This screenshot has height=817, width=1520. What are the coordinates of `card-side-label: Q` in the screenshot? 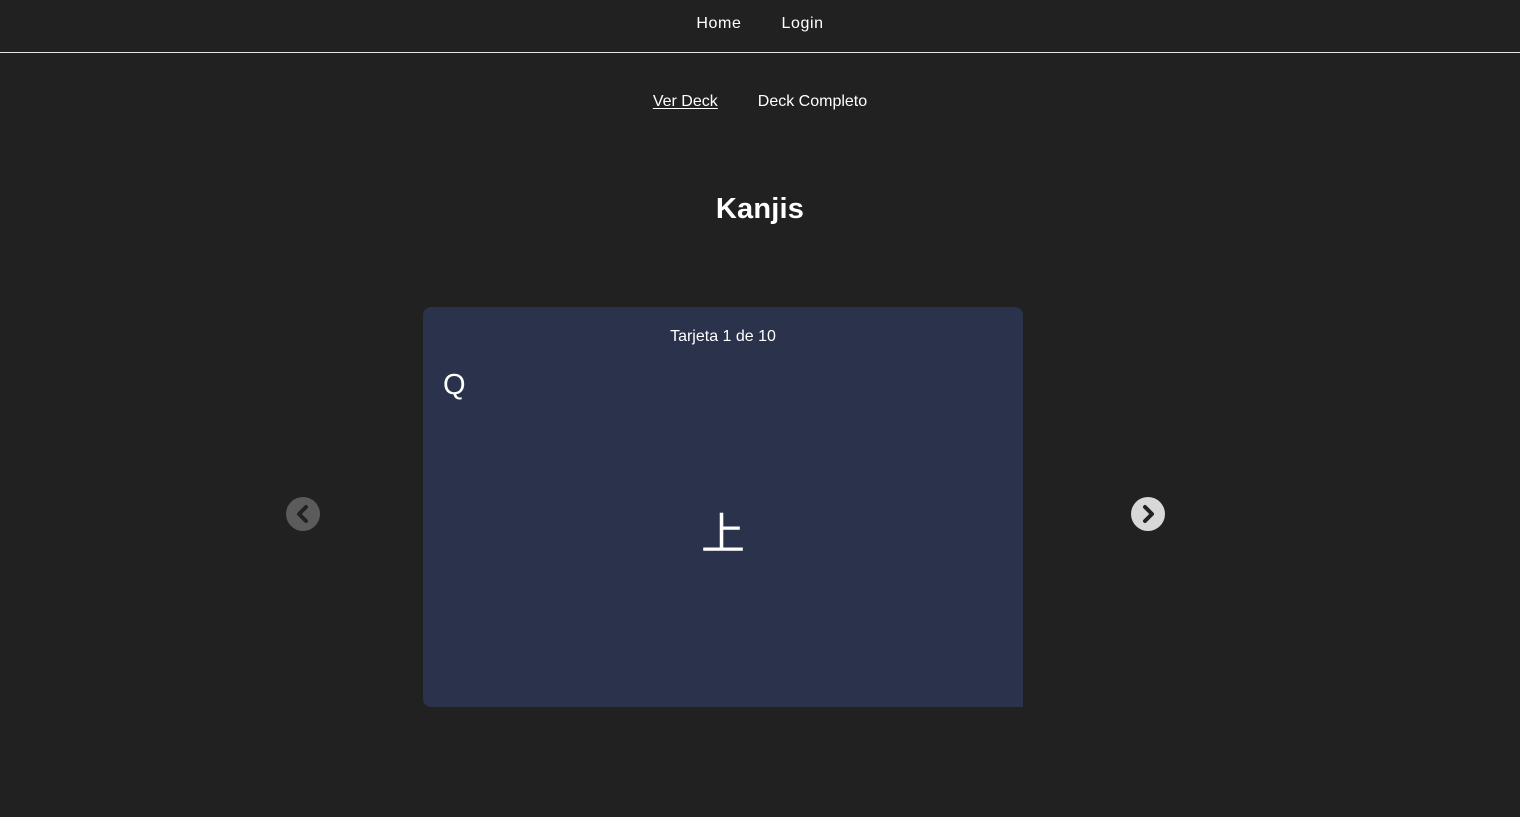 It's located at (454, 385).